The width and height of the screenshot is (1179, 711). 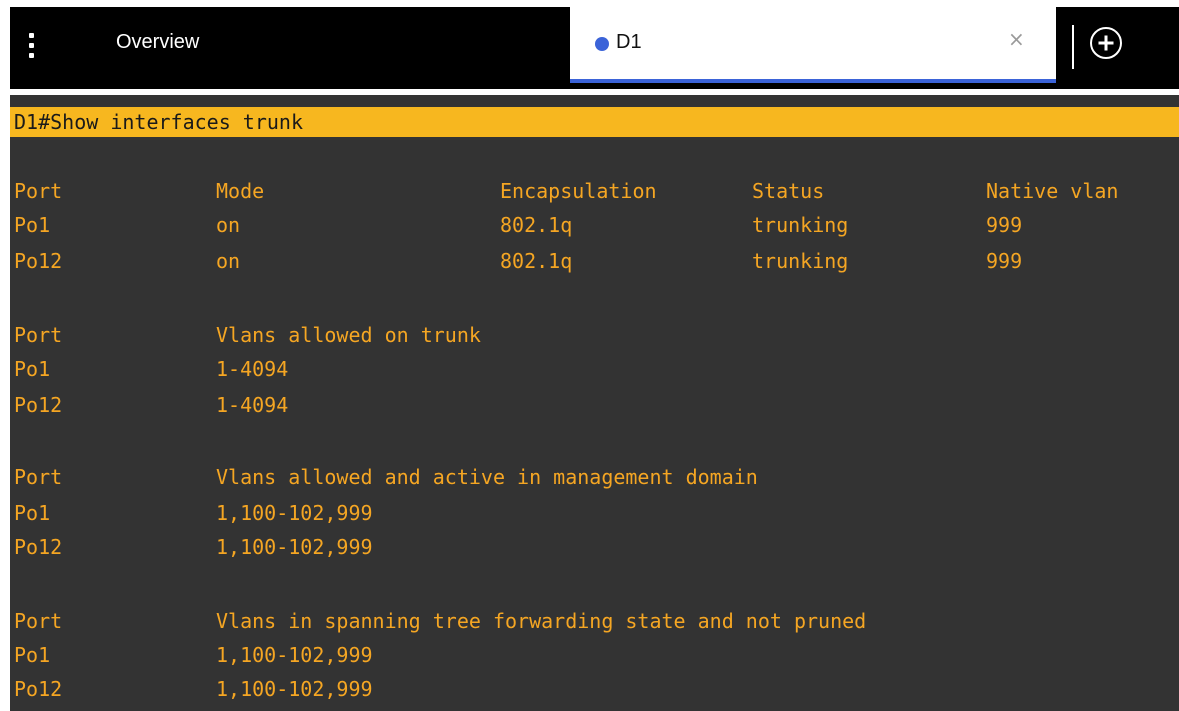 What do you see at coordinates (1073, 47) in the screenshot?
I see `tab-divider` at bounding box center [1073, 47].